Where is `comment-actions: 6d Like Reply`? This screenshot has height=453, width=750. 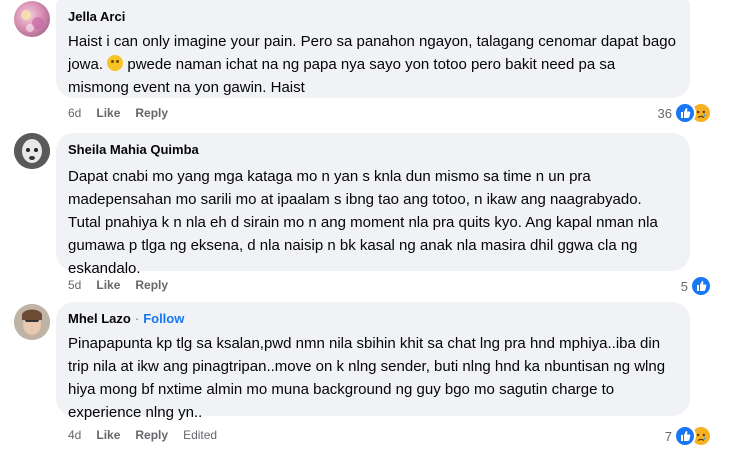
comment-actions: 6d Like Reply is located at coordinates (118, 113).